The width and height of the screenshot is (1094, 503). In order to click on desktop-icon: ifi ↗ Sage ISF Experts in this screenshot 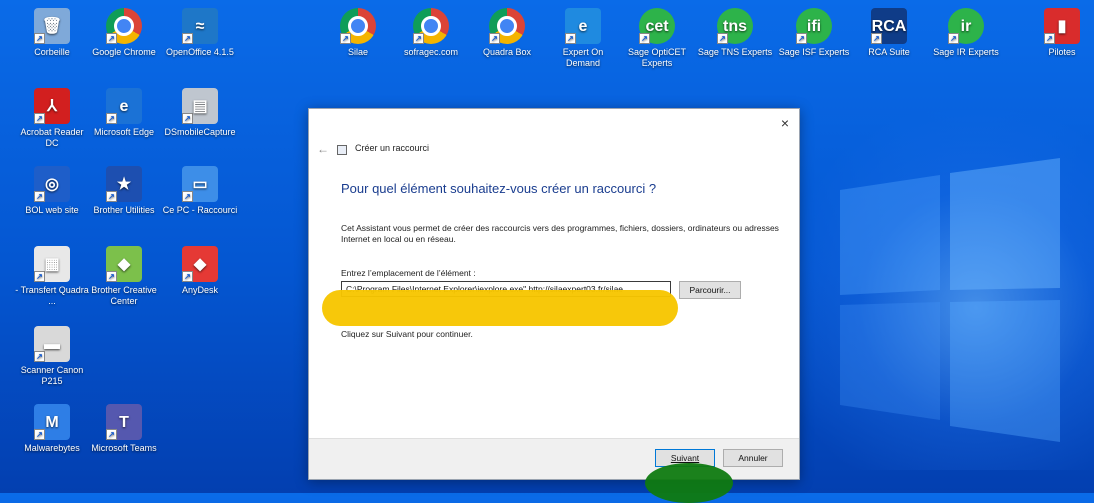, I will do `click(814, 33)`.